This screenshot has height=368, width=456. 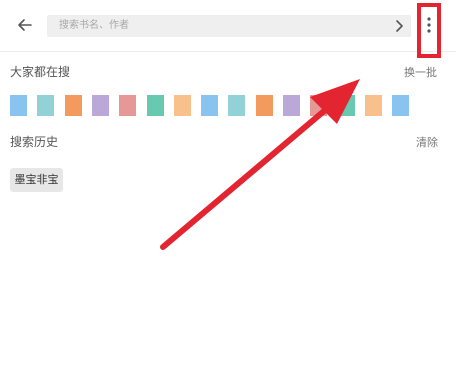 I want to click on search-input: 搜索书名、作者, so click(x=229, y=26).